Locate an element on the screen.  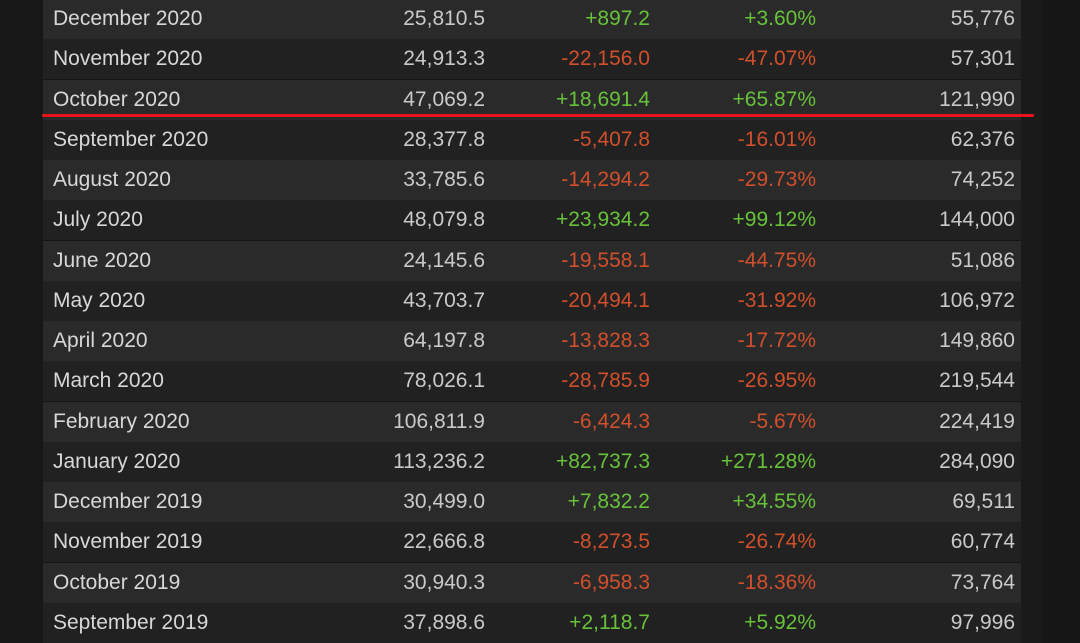
percent-gain-cell: -26.74% is located at coordinates (776, 541).